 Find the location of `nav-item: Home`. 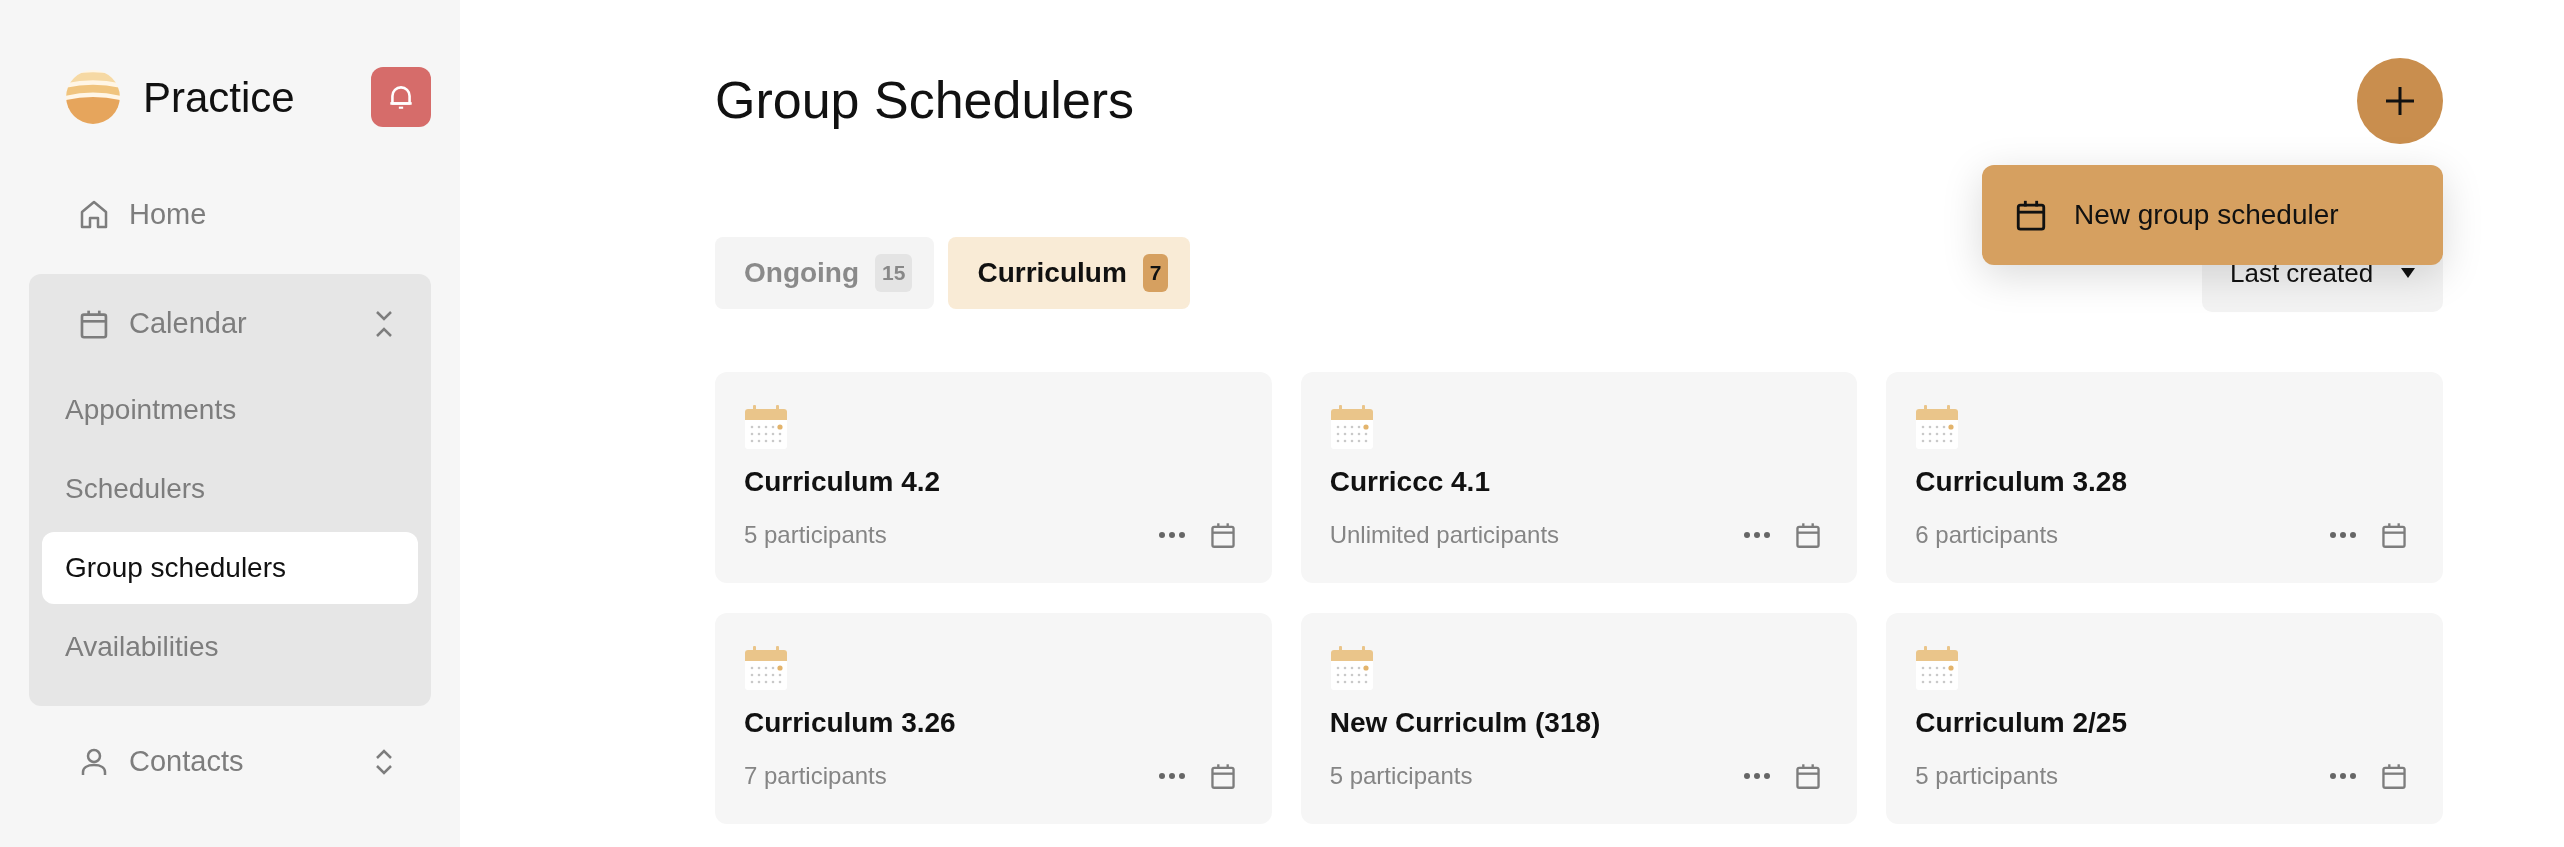

nav-item: Home is located at coordinates (230, 215).